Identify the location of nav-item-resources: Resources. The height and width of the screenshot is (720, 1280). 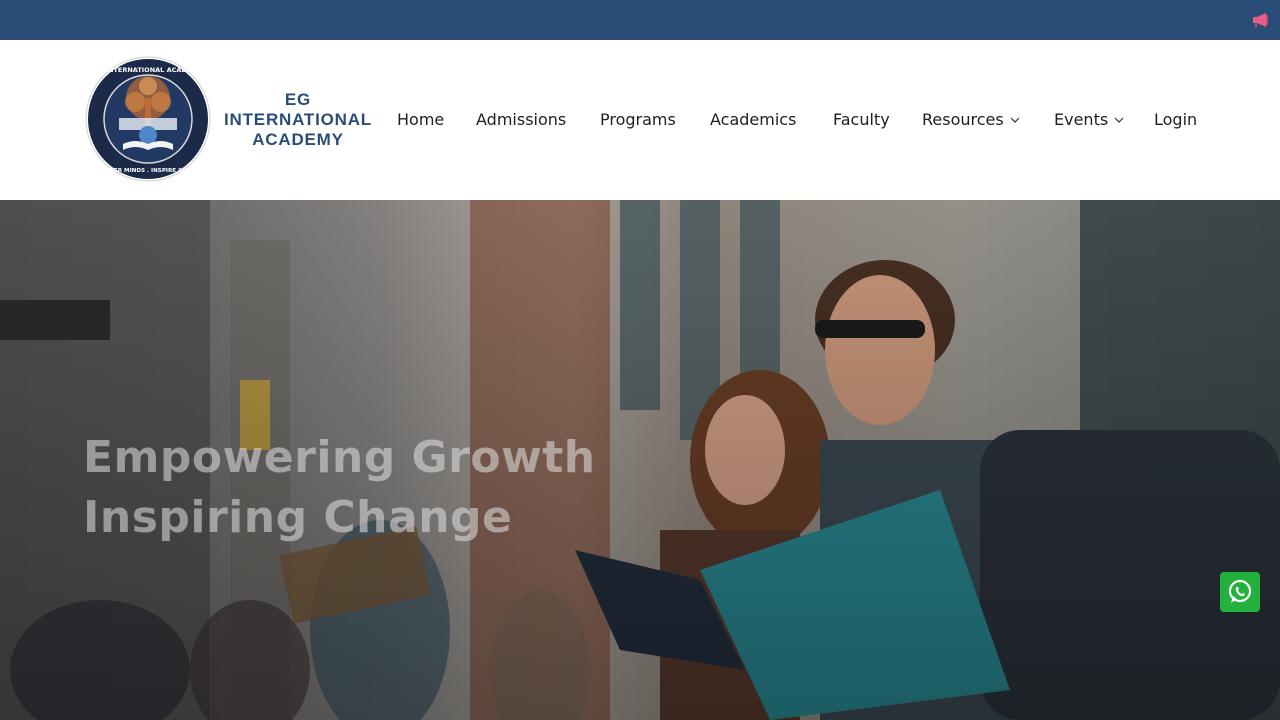
(971, 120).